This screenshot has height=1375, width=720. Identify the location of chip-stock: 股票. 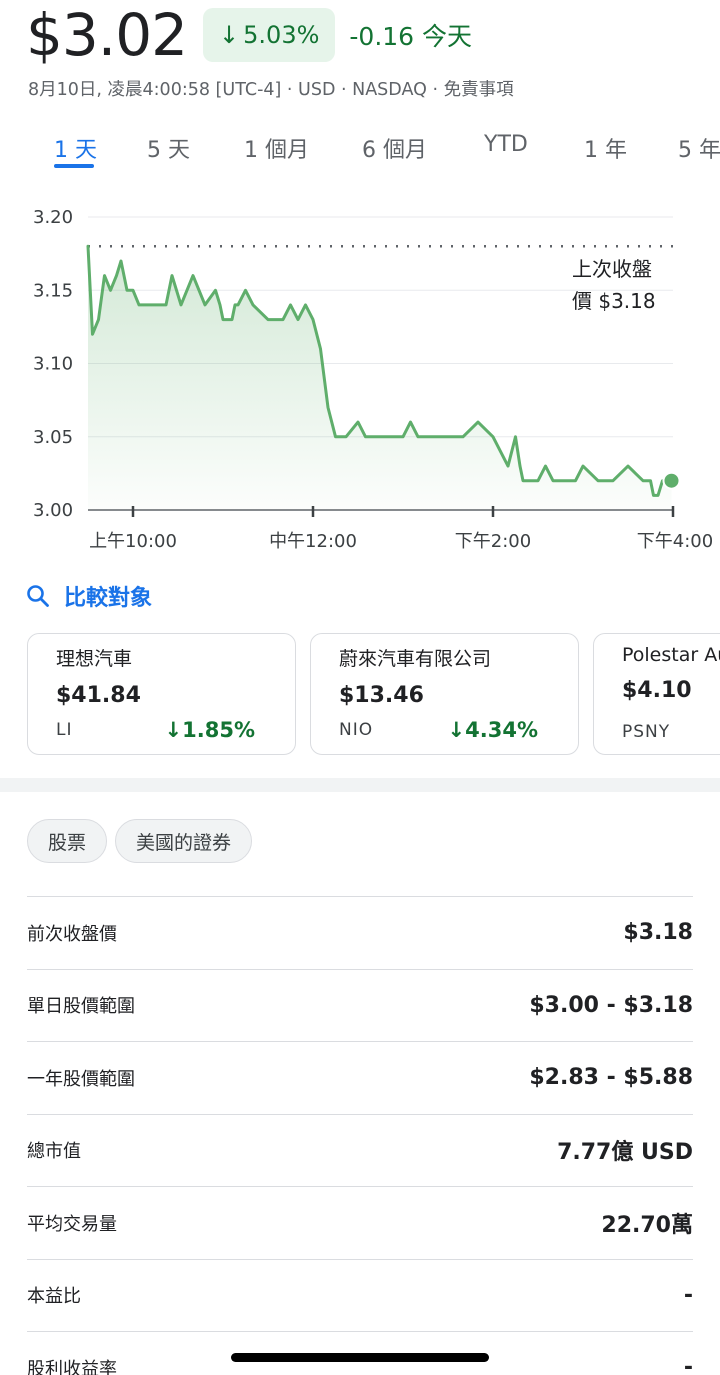
(67, 841).